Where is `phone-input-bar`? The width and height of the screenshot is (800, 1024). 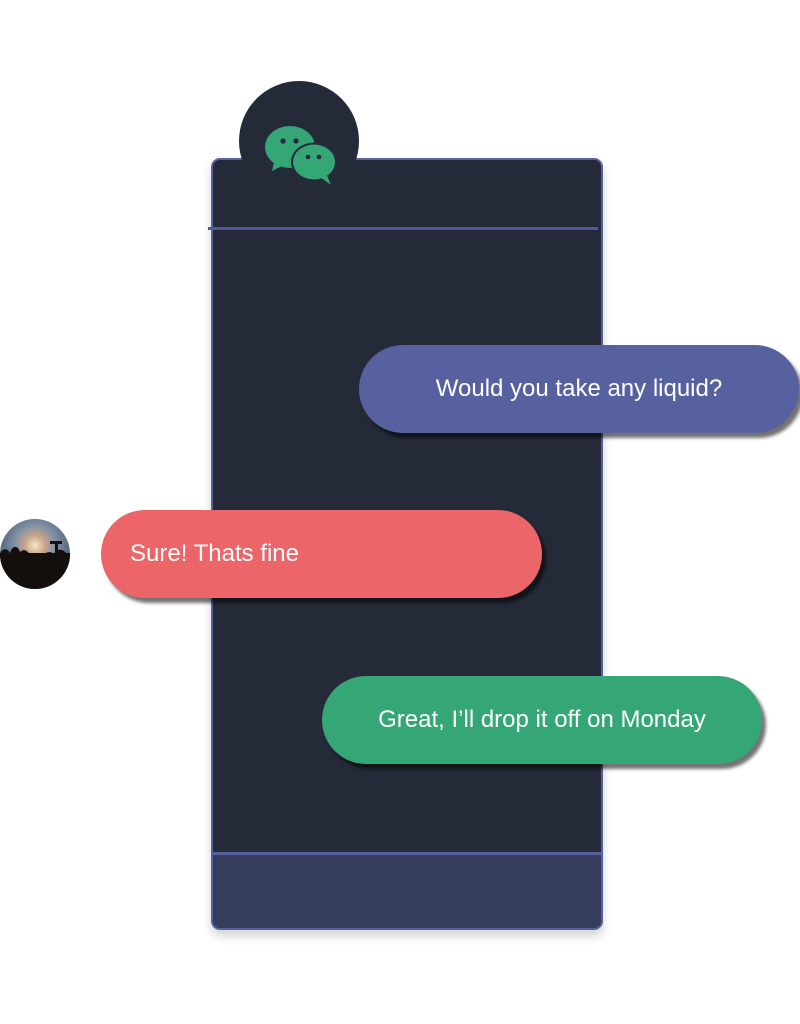 phone-input-bar is located at coordinates (407, 890).